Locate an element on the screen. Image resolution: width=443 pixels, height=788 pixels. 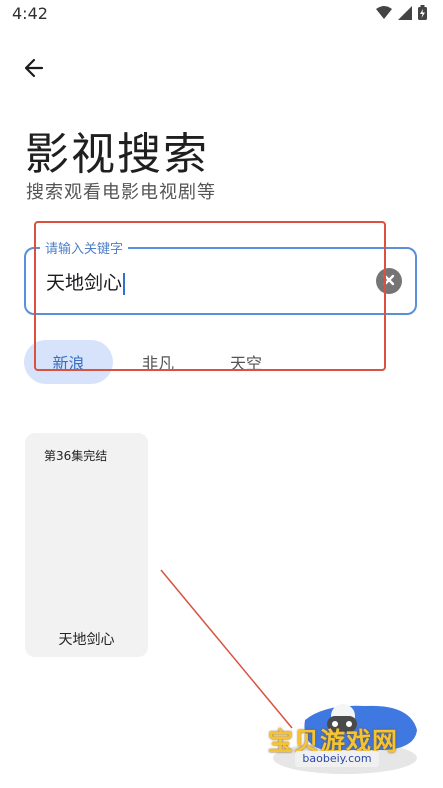
annotation-arrow is located at coordinates (226, 649).